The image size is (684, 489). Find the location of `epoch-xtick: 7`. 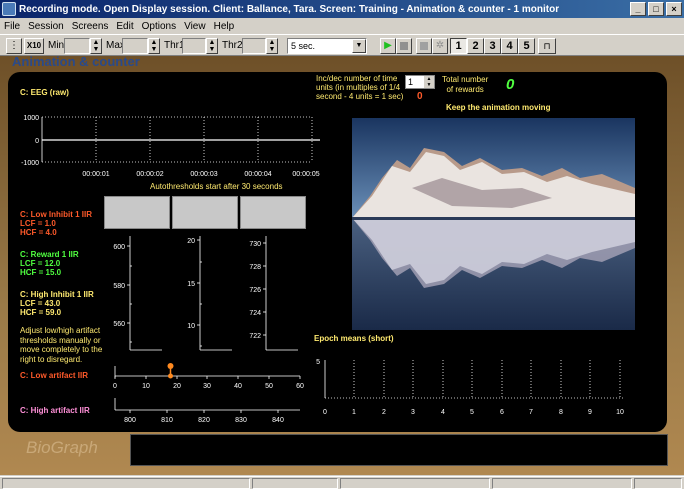

epoch-xtick: 7 is located at coordinates (531, 412).